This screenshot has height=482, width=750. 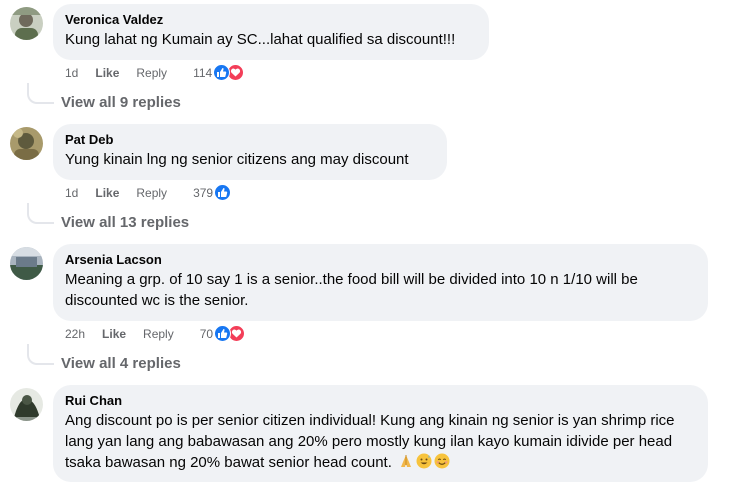 I want to click on view-replies-link: View all 13 replies, so click(x=125, y=223).